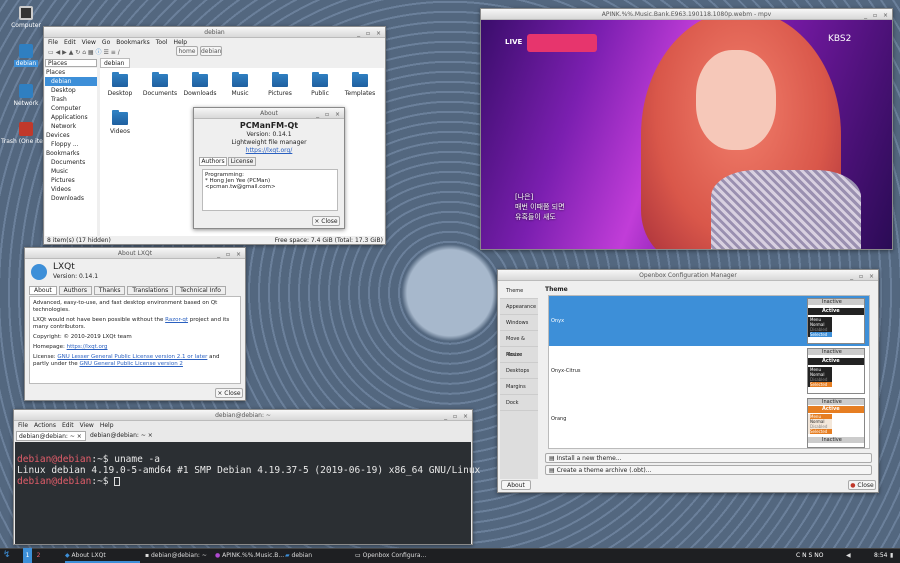 The height and width of the screenshot is (563, 900). I want to click on back-icon: ◀, so click(58, 52).